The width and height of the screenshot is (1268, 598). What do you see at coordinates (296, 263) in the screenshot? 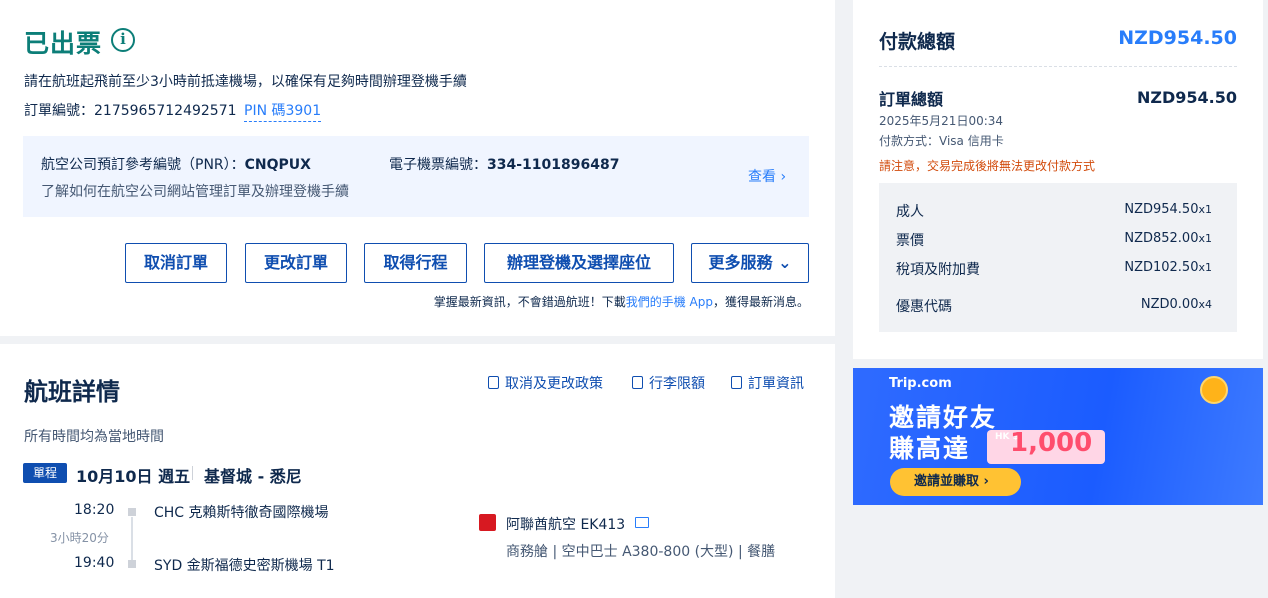
I see `change-order-button: 更改訂單` at bounding box center [296, 263].